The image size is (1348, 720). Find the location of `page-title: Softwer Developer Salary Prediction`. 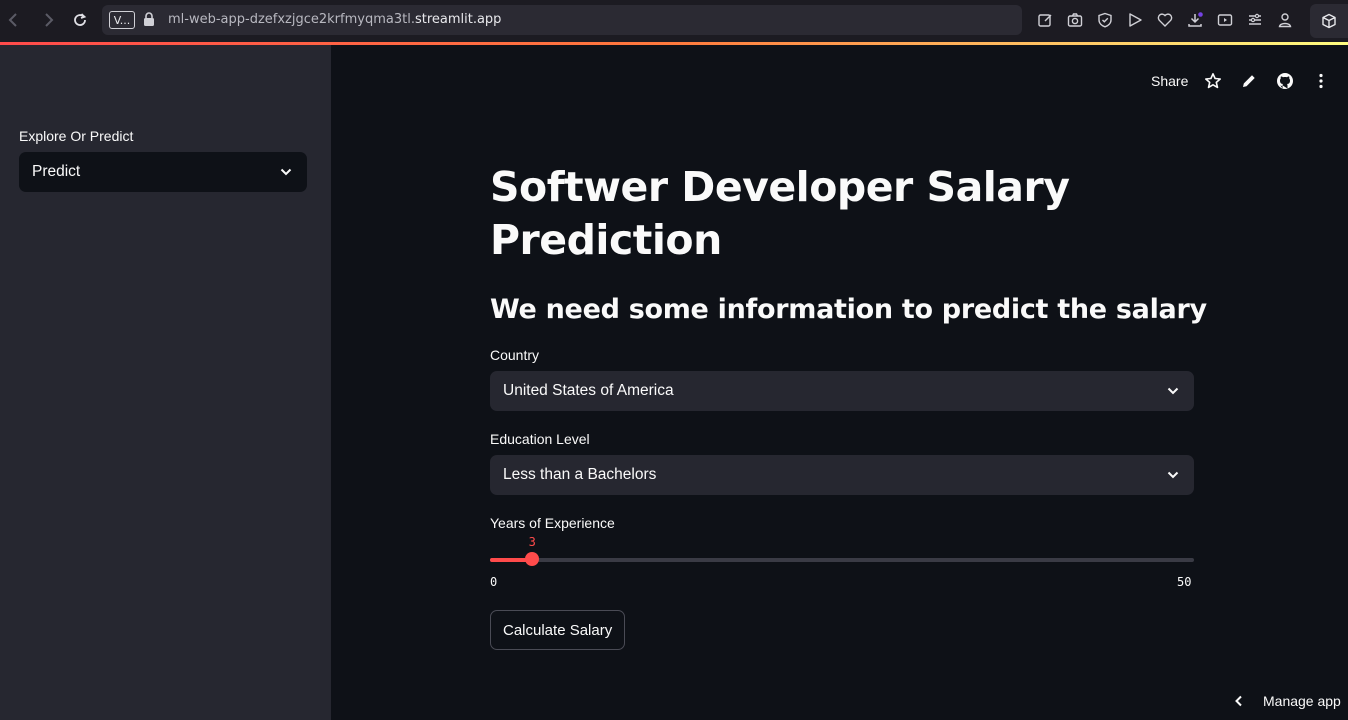

page-title: Softwer Developer Salary Prediction is located at coordinates (780, 213).